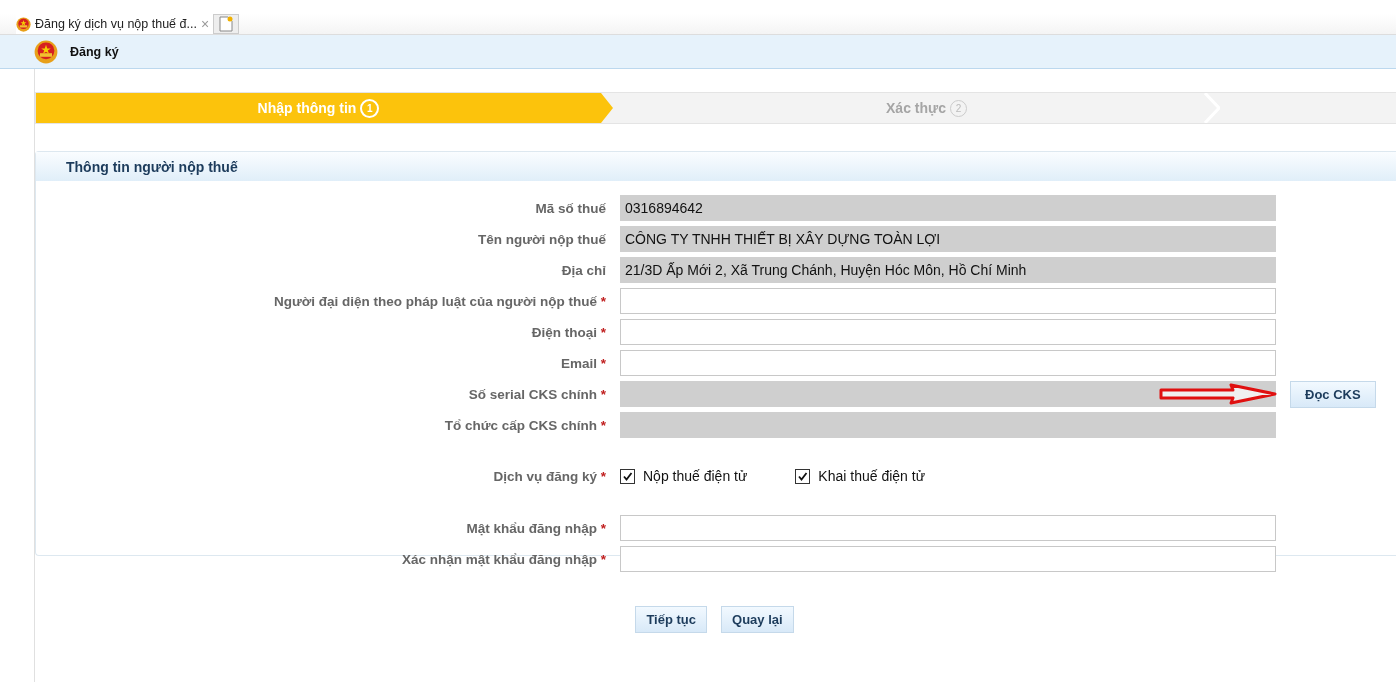 This screenshot has height=682, width=1396. I want to click on action-button: Tiếp tục, so click(671, 619).